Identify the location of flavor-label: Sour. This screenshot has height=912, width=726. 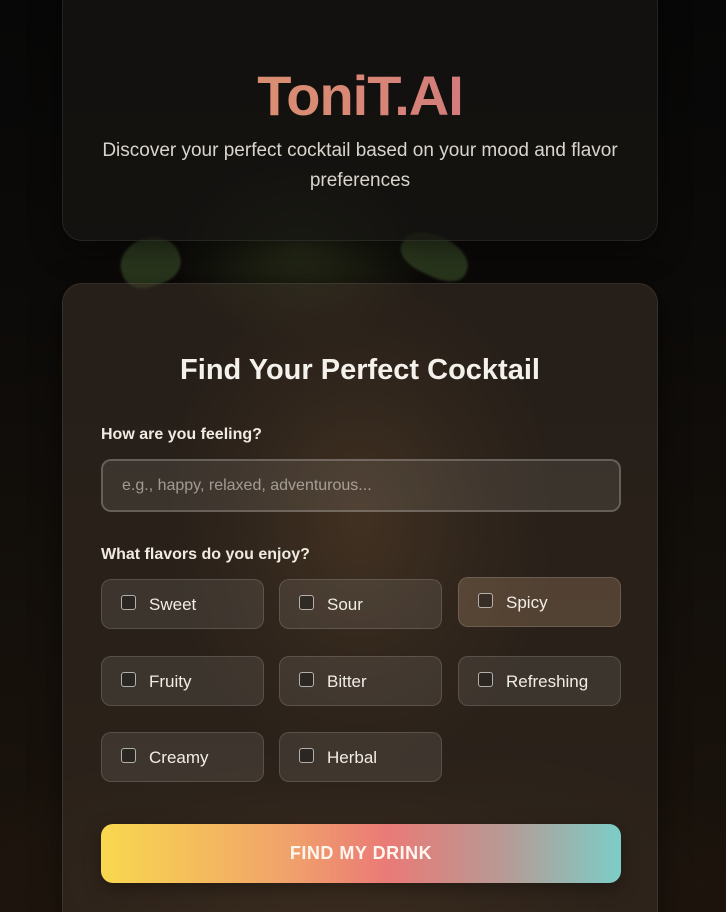
(345, 604).